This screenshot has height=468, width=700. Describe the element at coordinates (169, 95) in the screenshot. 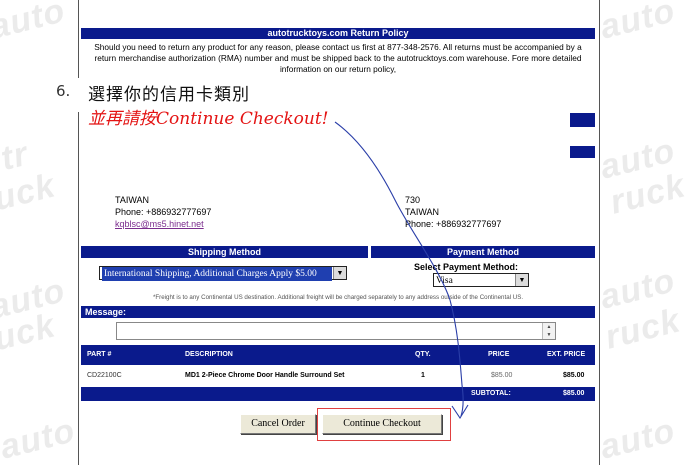

I see `instruction-line-1: 選擇你的信用卡類別` at that location.